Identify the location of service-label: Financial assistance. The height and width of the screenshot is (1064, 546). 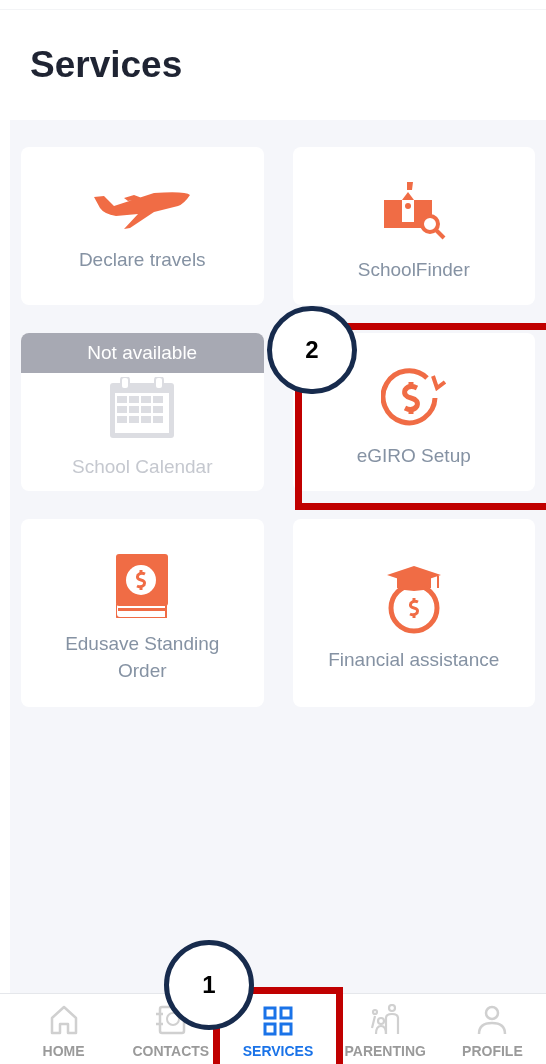
(414, 659).